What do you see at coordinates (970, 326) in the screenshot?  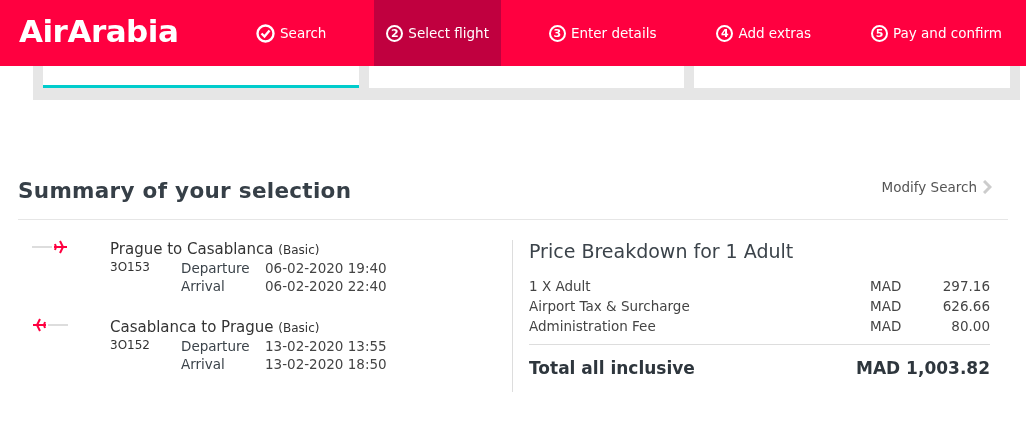 I see `price-amount: 80.00` at bounding box center [970, 326].